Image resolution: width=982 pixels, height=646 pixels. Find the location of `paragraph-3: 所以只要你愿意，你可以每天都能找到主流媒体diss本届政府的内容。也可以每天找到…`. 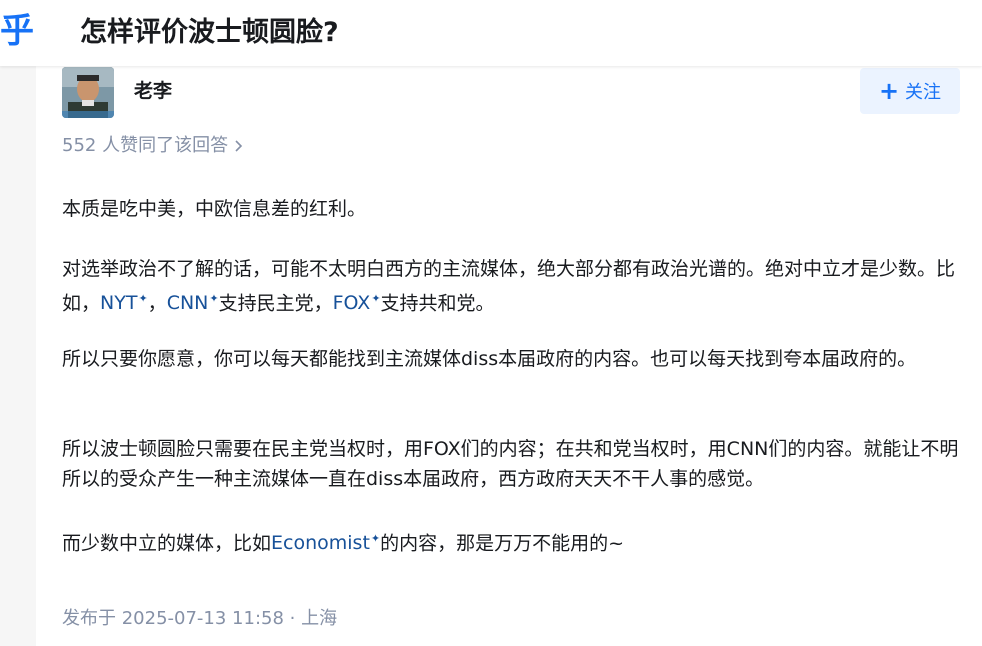

paragraph-3: 所以只要你愿意，你可以每天都能找到主流媒体diss本届政府的内容。也可以每天找到… is located at coordinates (489, 359).